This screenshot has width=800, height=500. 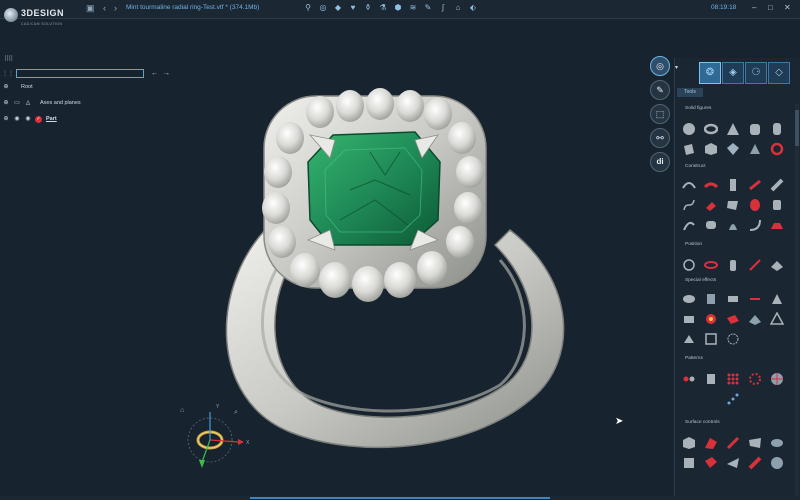 What do you see at coordinates (690, 92) in the screenshot?
I see `tab-tools: Tools` at bounding box center [690, 92].